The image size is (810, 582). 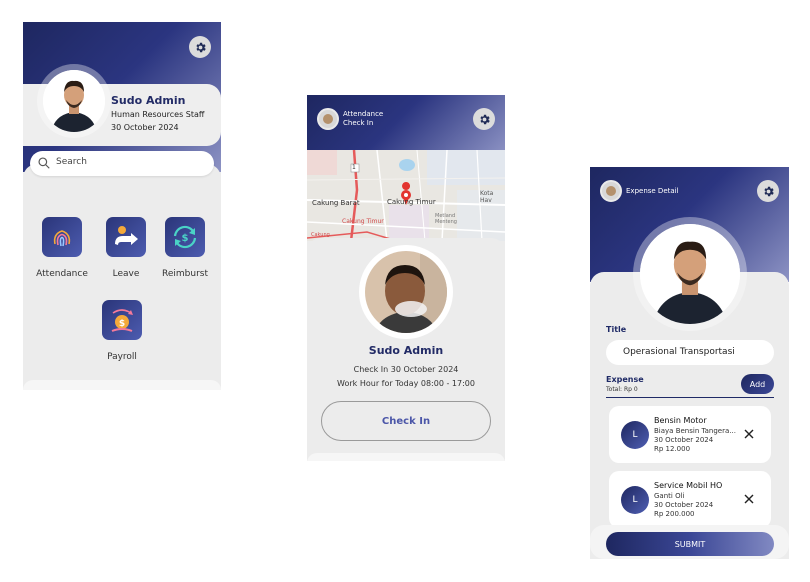 I want to click on map-label-kota: Kota Hav, so click(x=487, y=197).